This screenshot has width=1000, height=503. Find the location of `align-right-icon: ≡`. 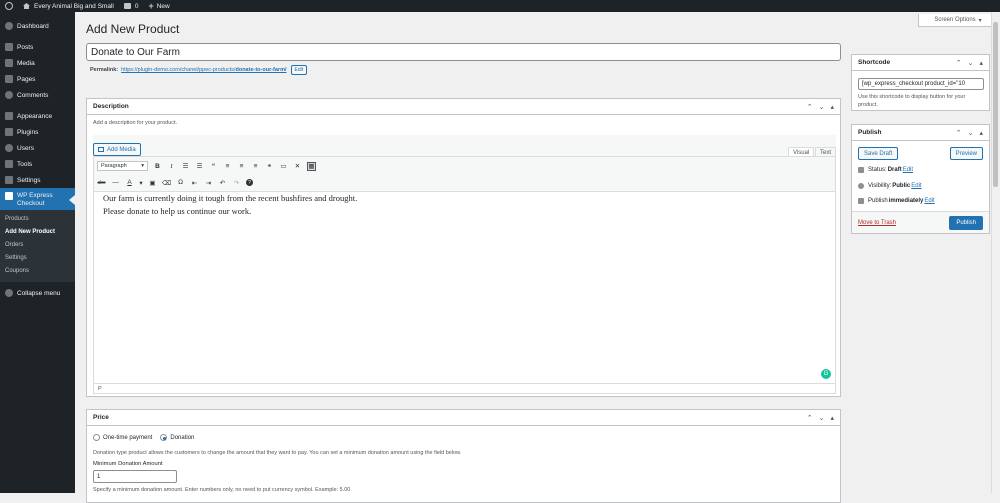

align-right-icon: ≡ is located at coordinates (255, 166).